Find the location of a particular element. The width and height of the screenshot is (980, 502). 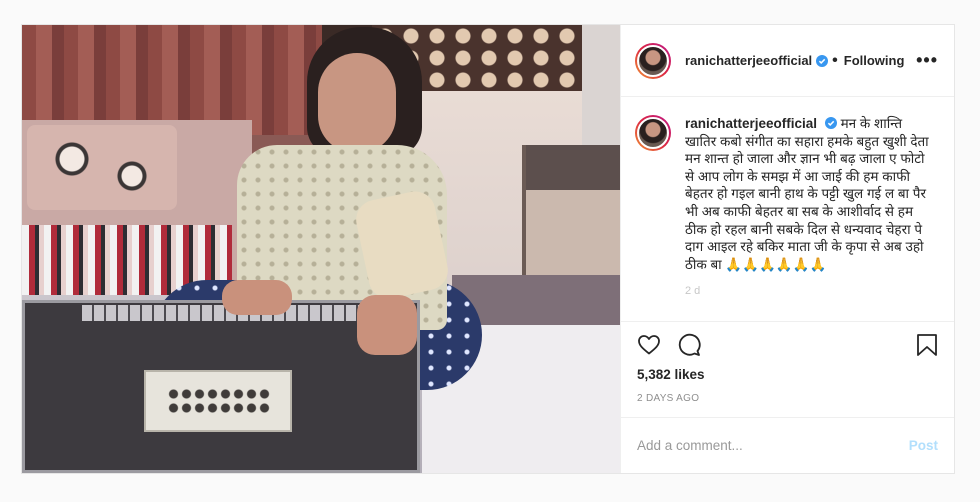

header-username: ranichatterjeeofficial is located at coordinates (748, 60).